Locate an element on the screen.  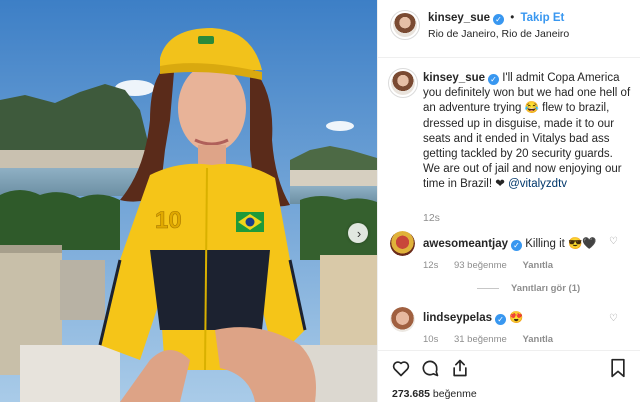
comment-1-likes: 93 beğenme is located at coordinates (480, 265).